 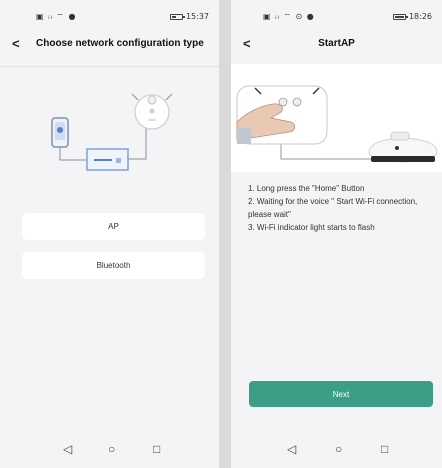 What do you see at coordinates (336, 118) in the screenshot?
I see `home-button-illustration` at bounding box center [336, 118].